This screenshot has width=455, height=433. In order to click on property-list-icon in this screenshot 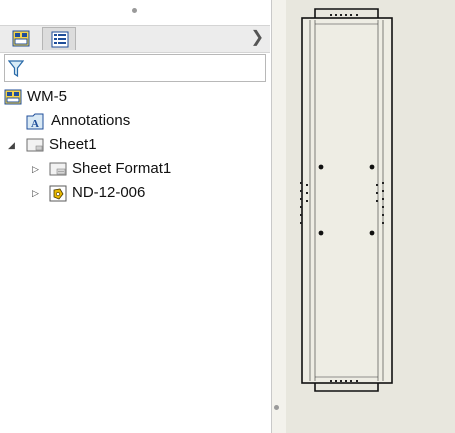, I will do `click(60, 39)`.